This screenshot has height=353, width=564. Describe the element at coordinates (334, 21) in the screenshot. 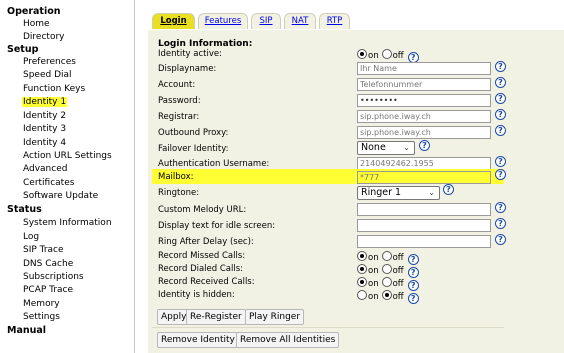

I see `tab-rtp: RTP` at that location.